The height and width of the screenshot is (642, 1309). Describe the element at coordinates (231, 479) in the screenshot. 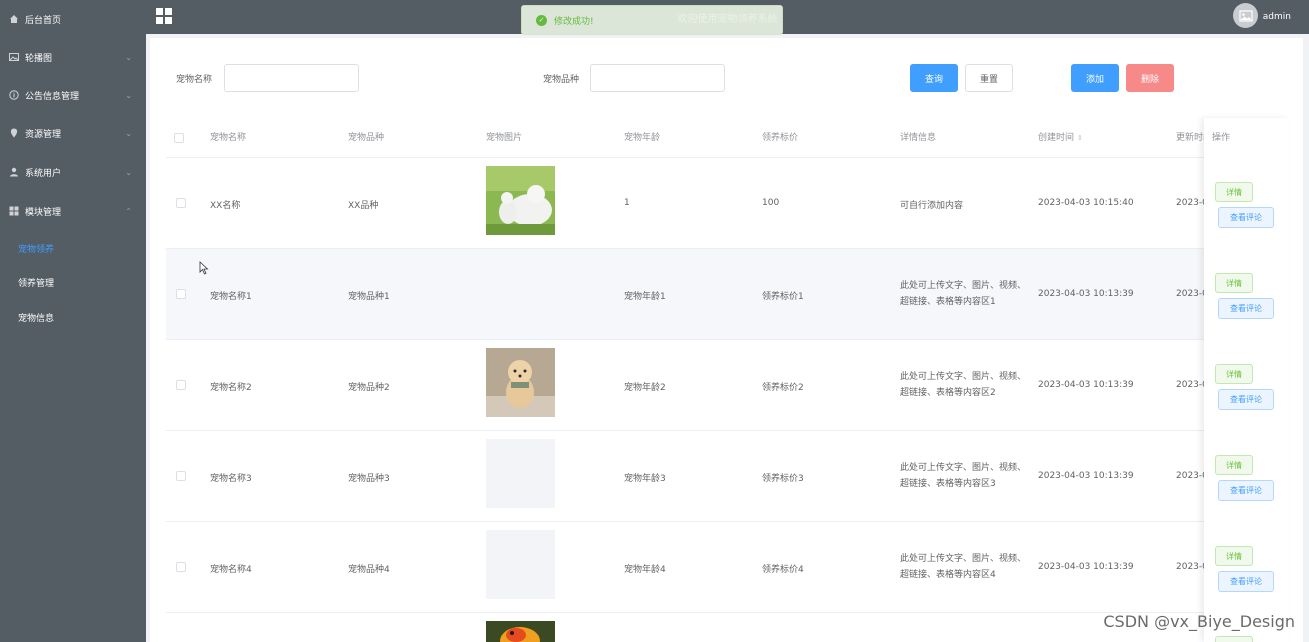

I see `cell-name: 宠物名称3` at that location.